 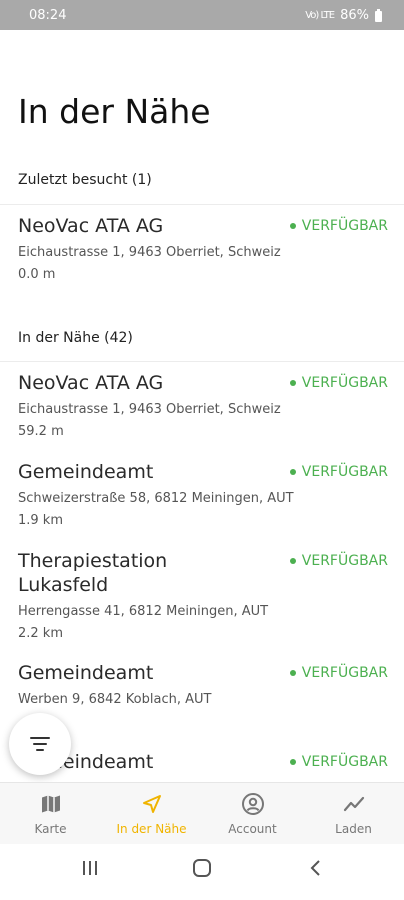 I want to click on nav-item-in-der-naehe: In der Nähe, so click(x=151, y=814).